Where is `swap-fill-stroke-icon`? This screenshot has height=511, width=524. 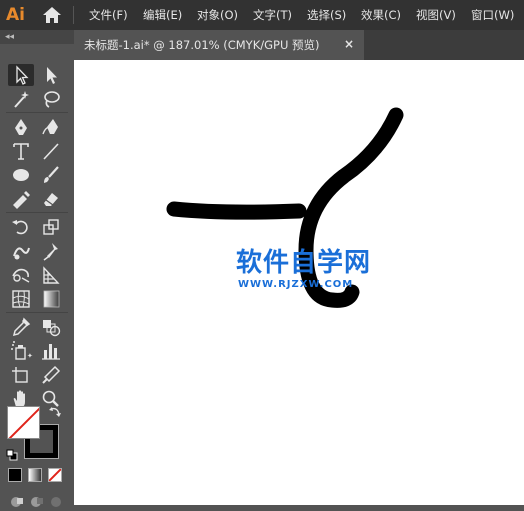 swap-fill-stroke-icon is located at coordinates (55, 411).